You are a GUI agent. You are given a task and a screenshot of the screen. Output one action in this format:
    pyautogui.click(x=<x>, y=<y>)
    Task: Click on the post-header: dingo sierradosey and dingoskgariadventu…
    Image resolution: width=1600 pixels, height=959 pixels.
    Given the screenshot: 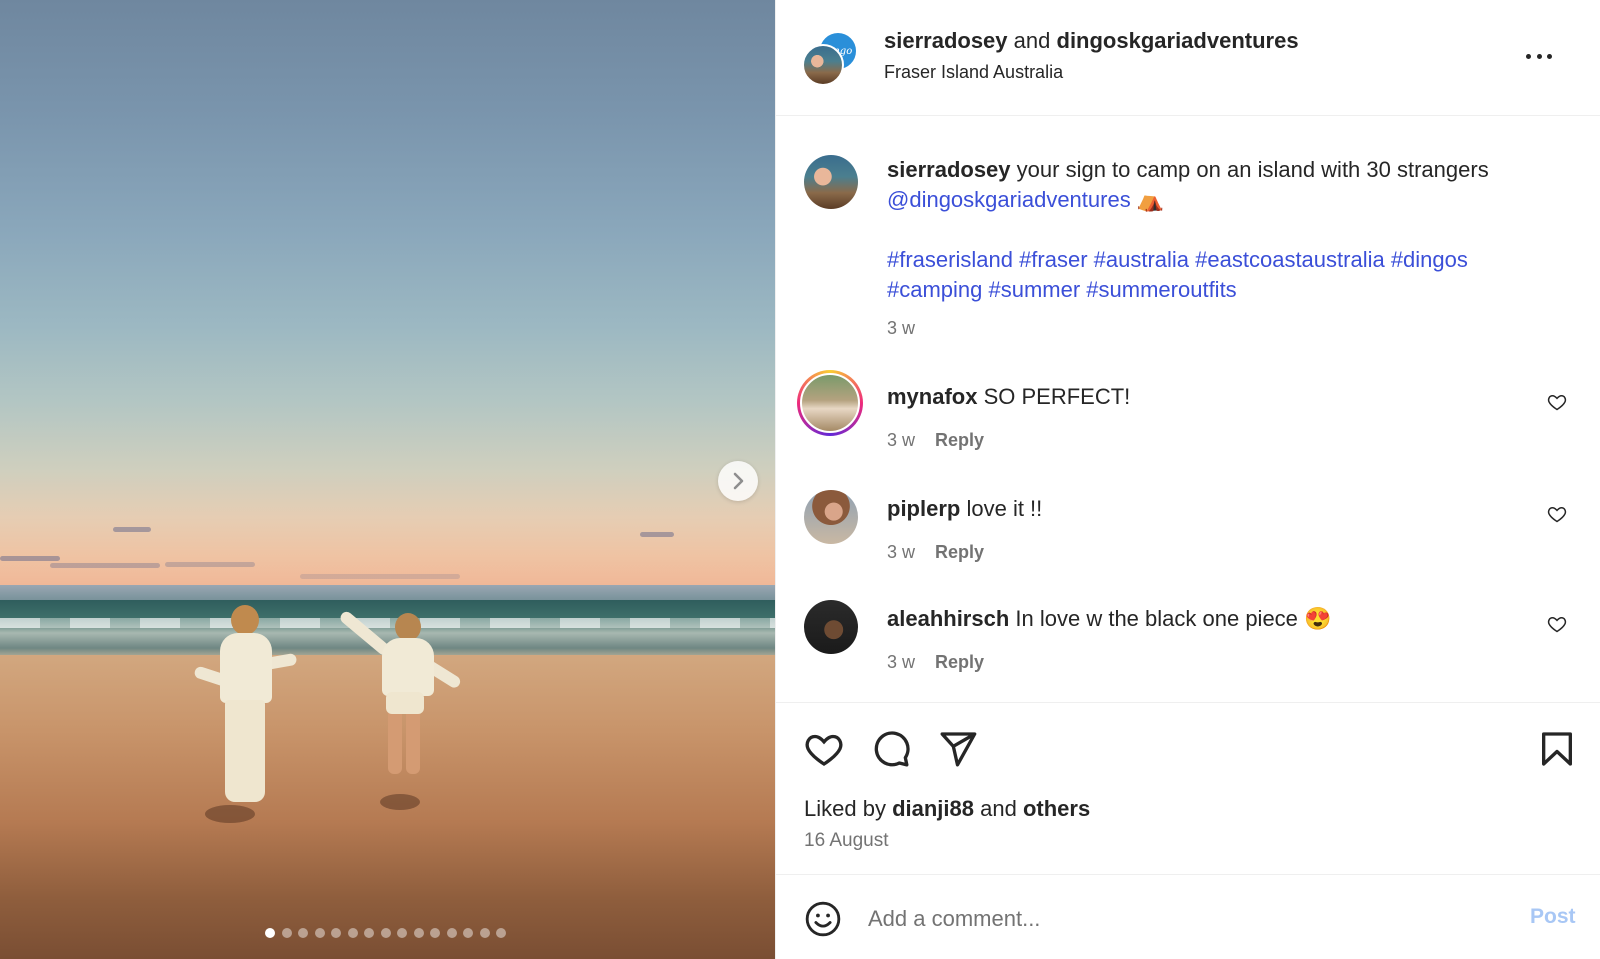 What is the action you would take?
    pyautogui.click(x=1188, y=58)
    